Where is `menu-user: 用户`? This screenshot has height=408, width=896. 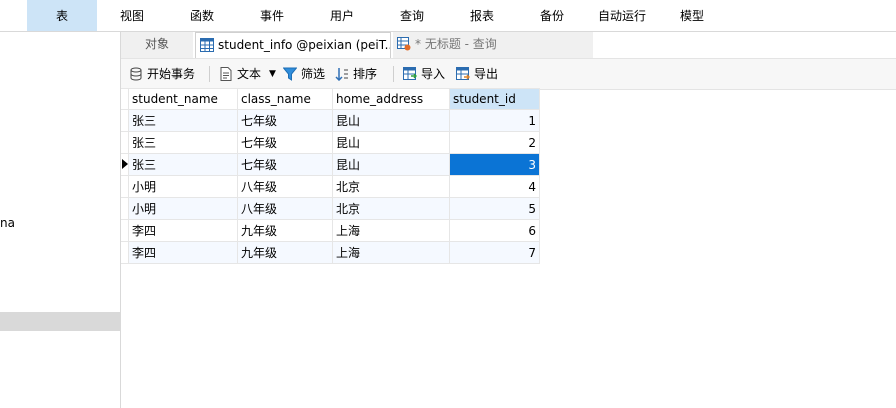 menu-user: 用户 is located at coordinates (342, 15).